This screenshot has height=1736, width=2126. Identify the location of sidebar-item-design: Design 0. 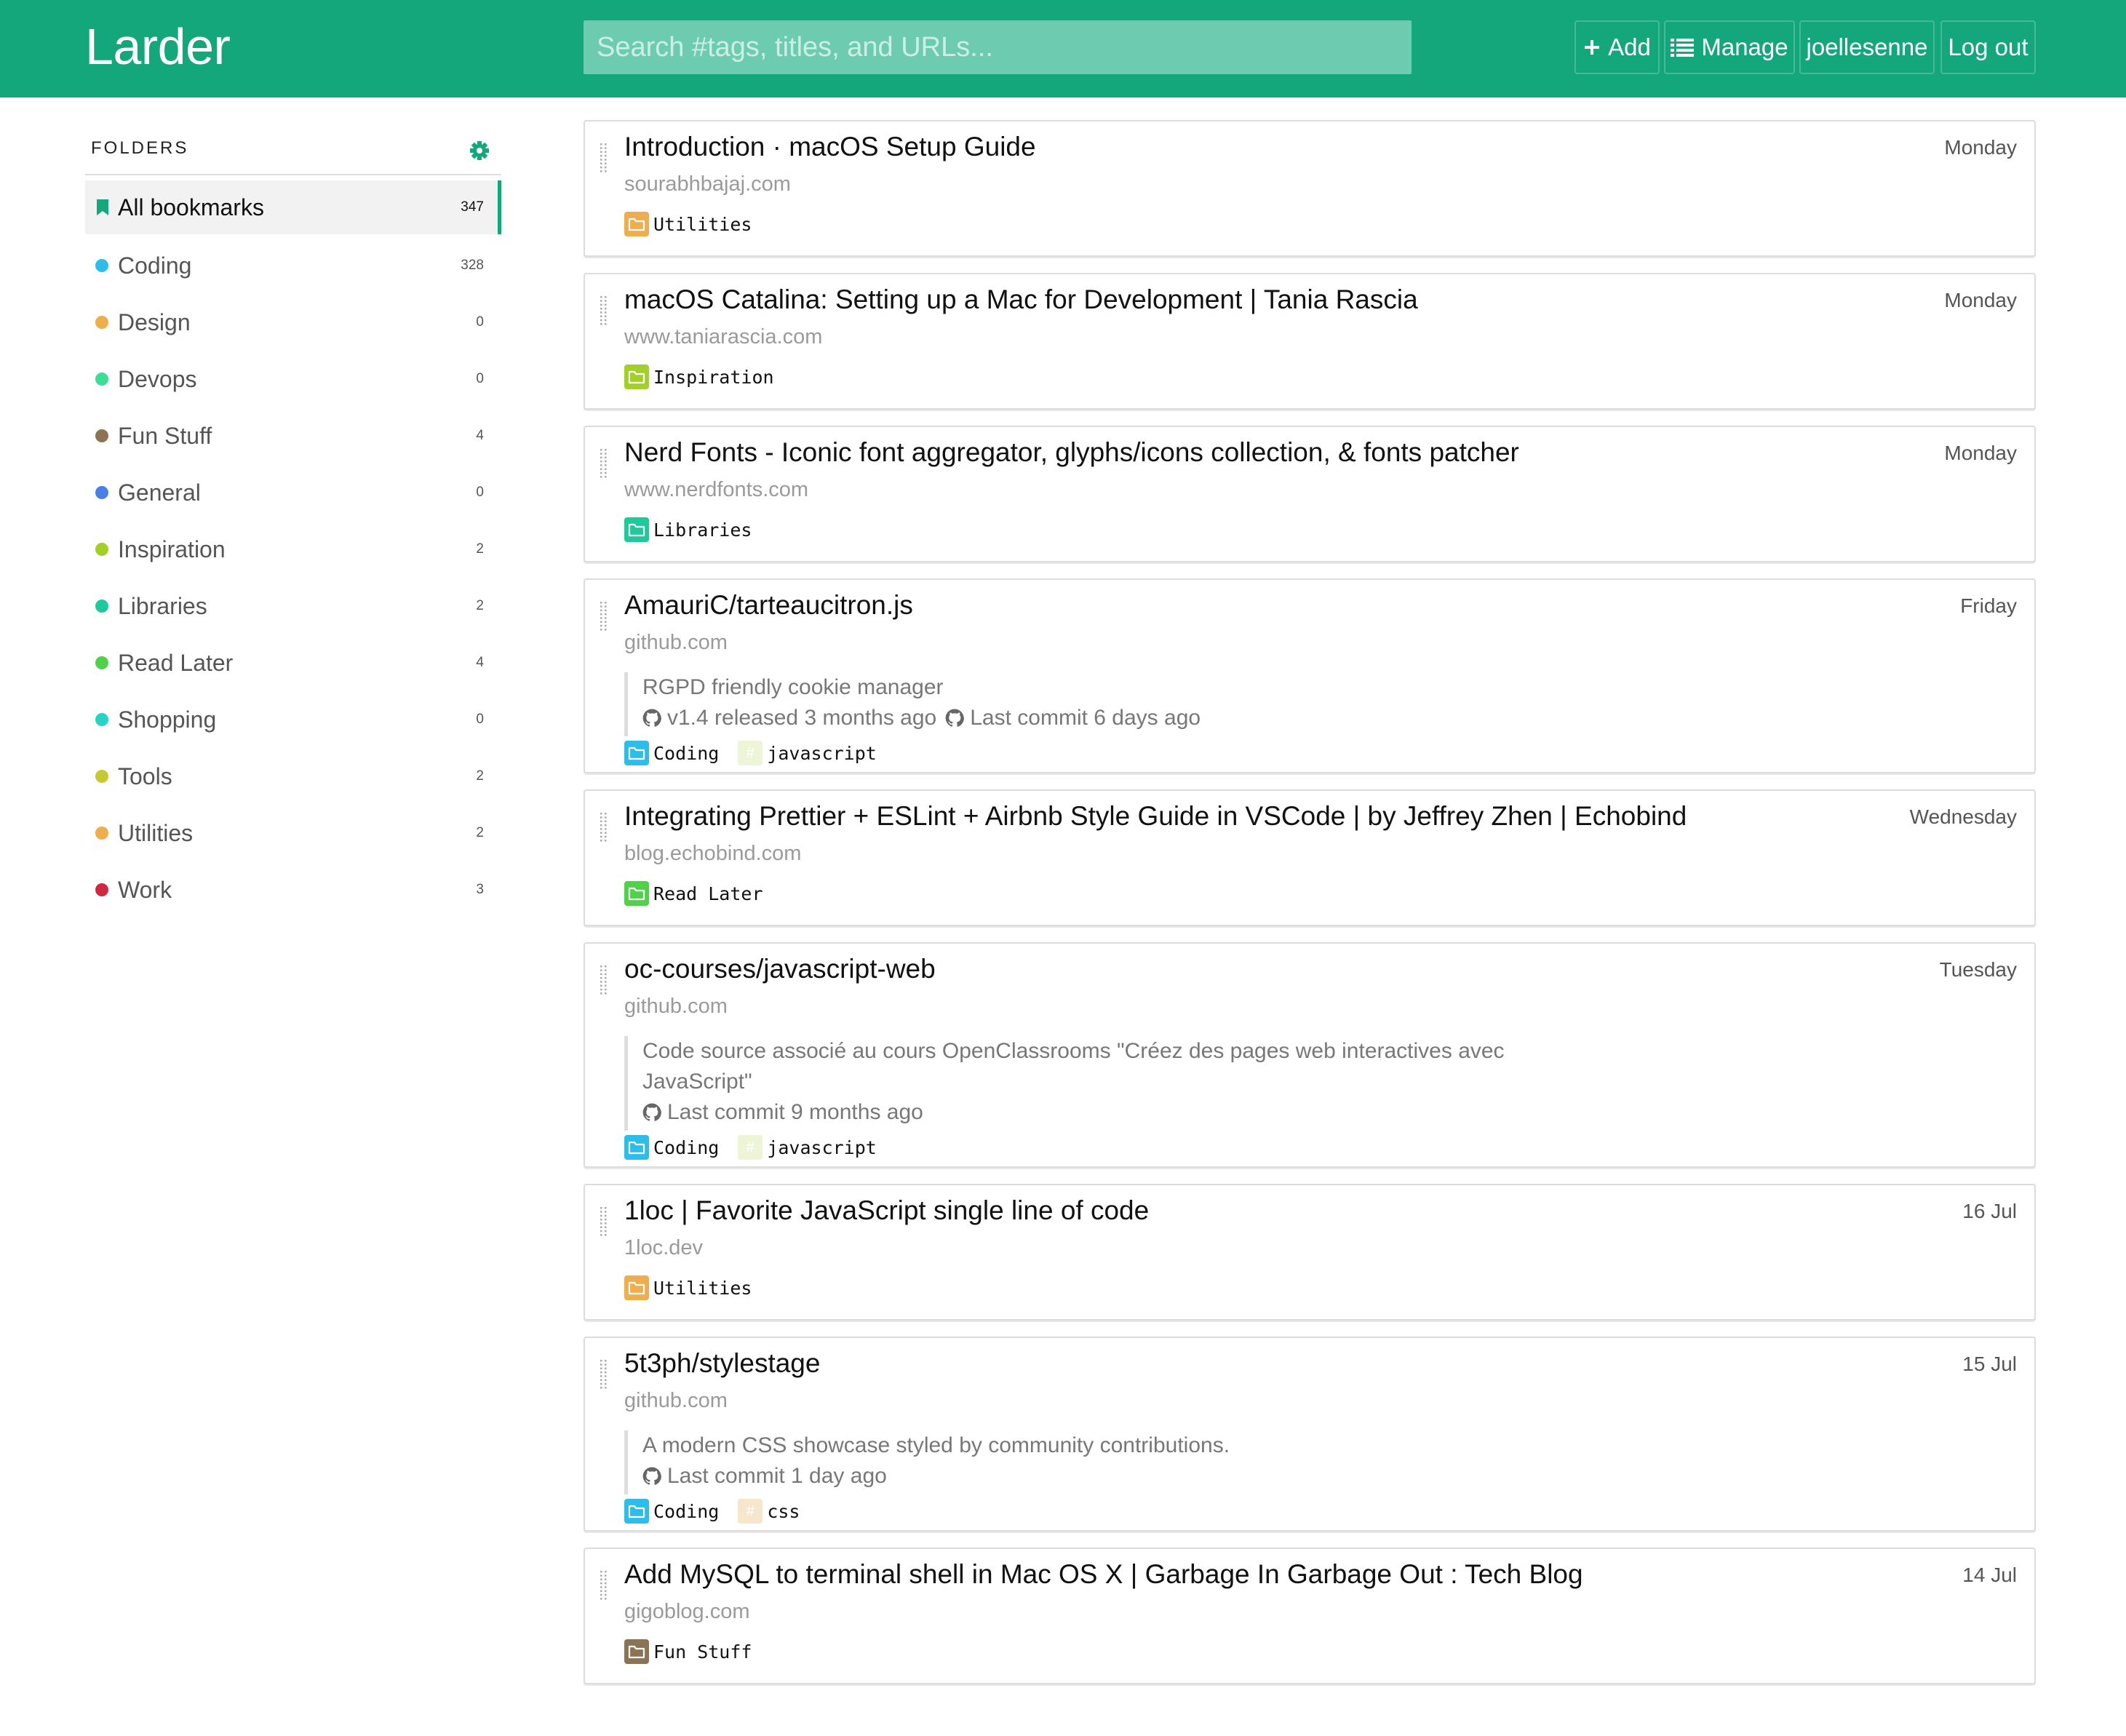
(293, 322).